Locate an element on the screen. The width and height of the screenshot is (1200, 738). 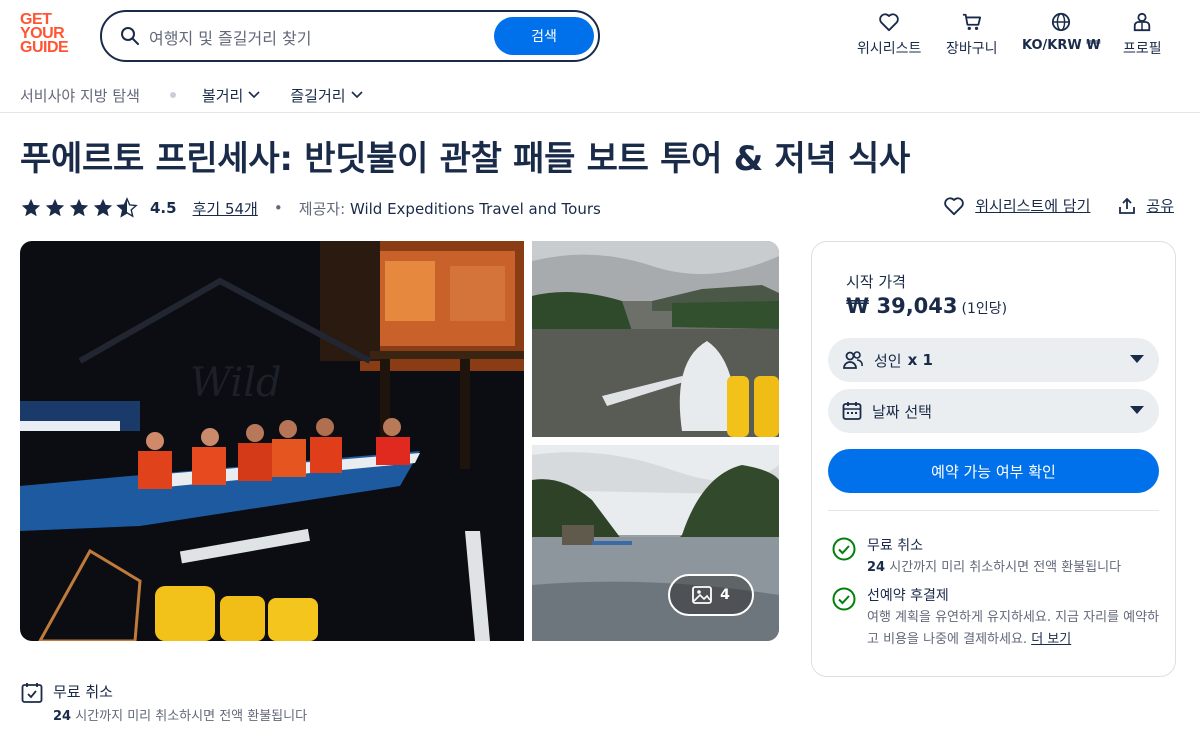
nav-separator-dot is located at coordinates (172, 95).